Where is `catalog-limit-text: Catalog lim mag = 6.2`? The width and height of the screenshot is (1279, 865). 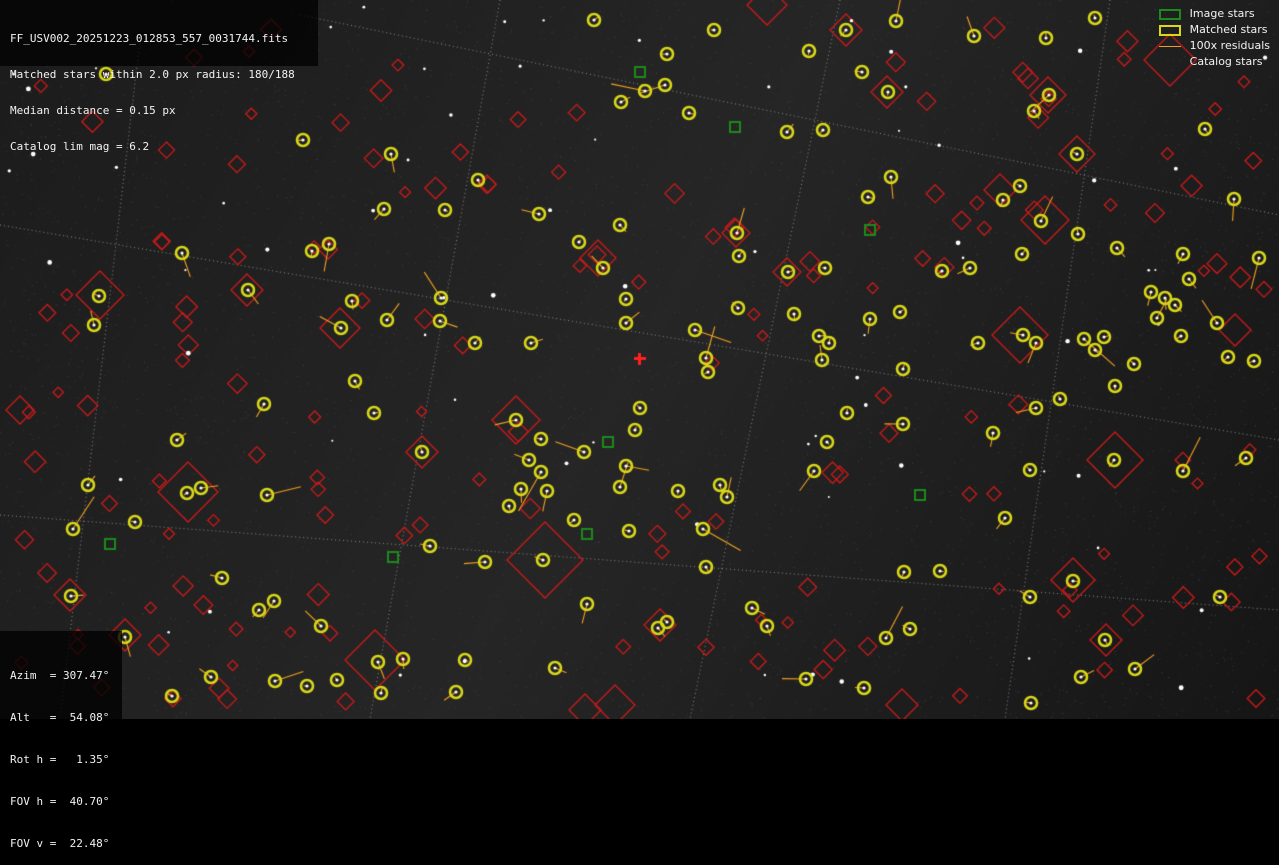 catalog-limit-text: Catalog lim mag = 6.2 is located at coordinates (80, 146).